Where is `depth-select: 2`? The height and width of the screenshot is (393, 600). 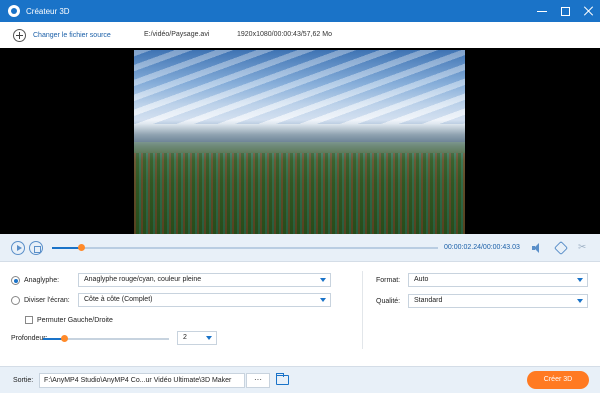
depth-select: 2 is located at coordinates (197, 338).